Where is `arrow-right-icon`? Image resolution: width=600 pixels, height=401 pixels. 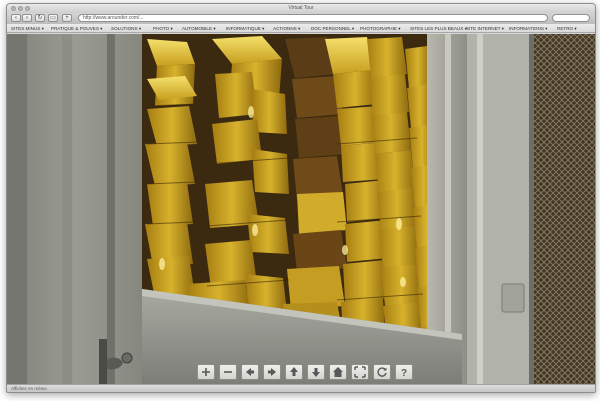
arrow-right-icon is located at coordinates (272, 372).